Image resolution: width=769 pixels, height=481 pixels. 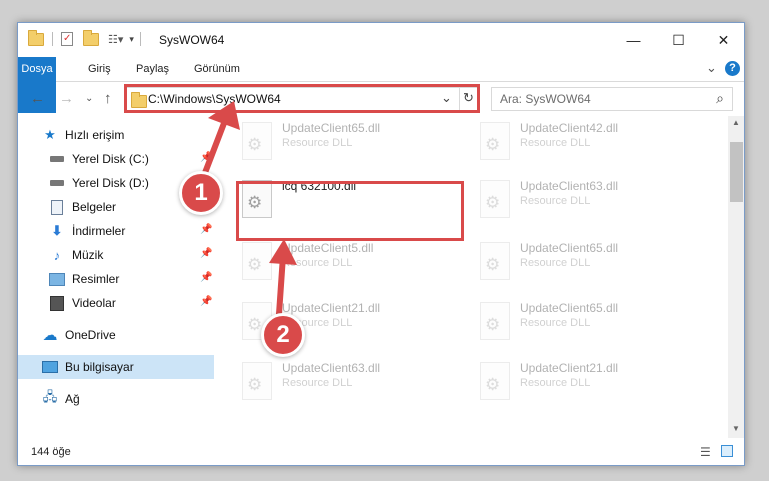 What do you see at coordinates (678, 40) in the screenshot?
I see `maximize-button: ☐` at bounding box center [678, 40].